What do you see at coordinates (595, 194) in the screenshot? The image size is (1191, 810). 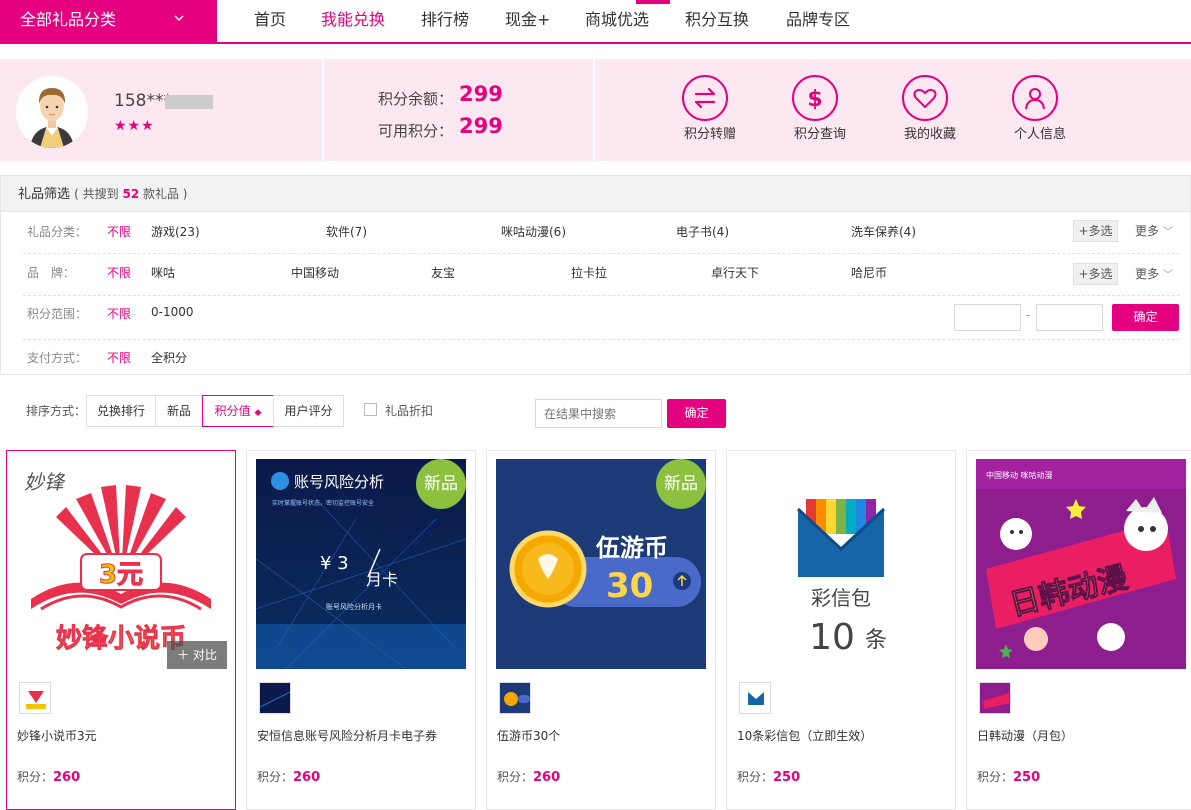 I see `filter-header: 礼品筛选 ( 共搜到 52 款礼品 )` at bounding box center [595, 194].